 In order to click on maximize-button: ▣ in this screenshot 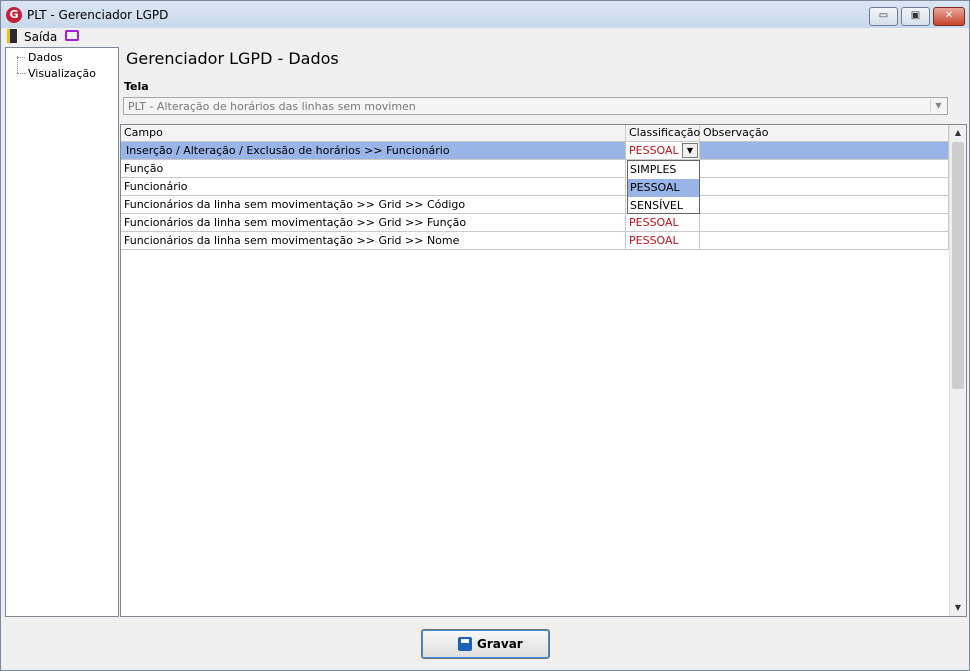, I will do `click(915, 16)`.